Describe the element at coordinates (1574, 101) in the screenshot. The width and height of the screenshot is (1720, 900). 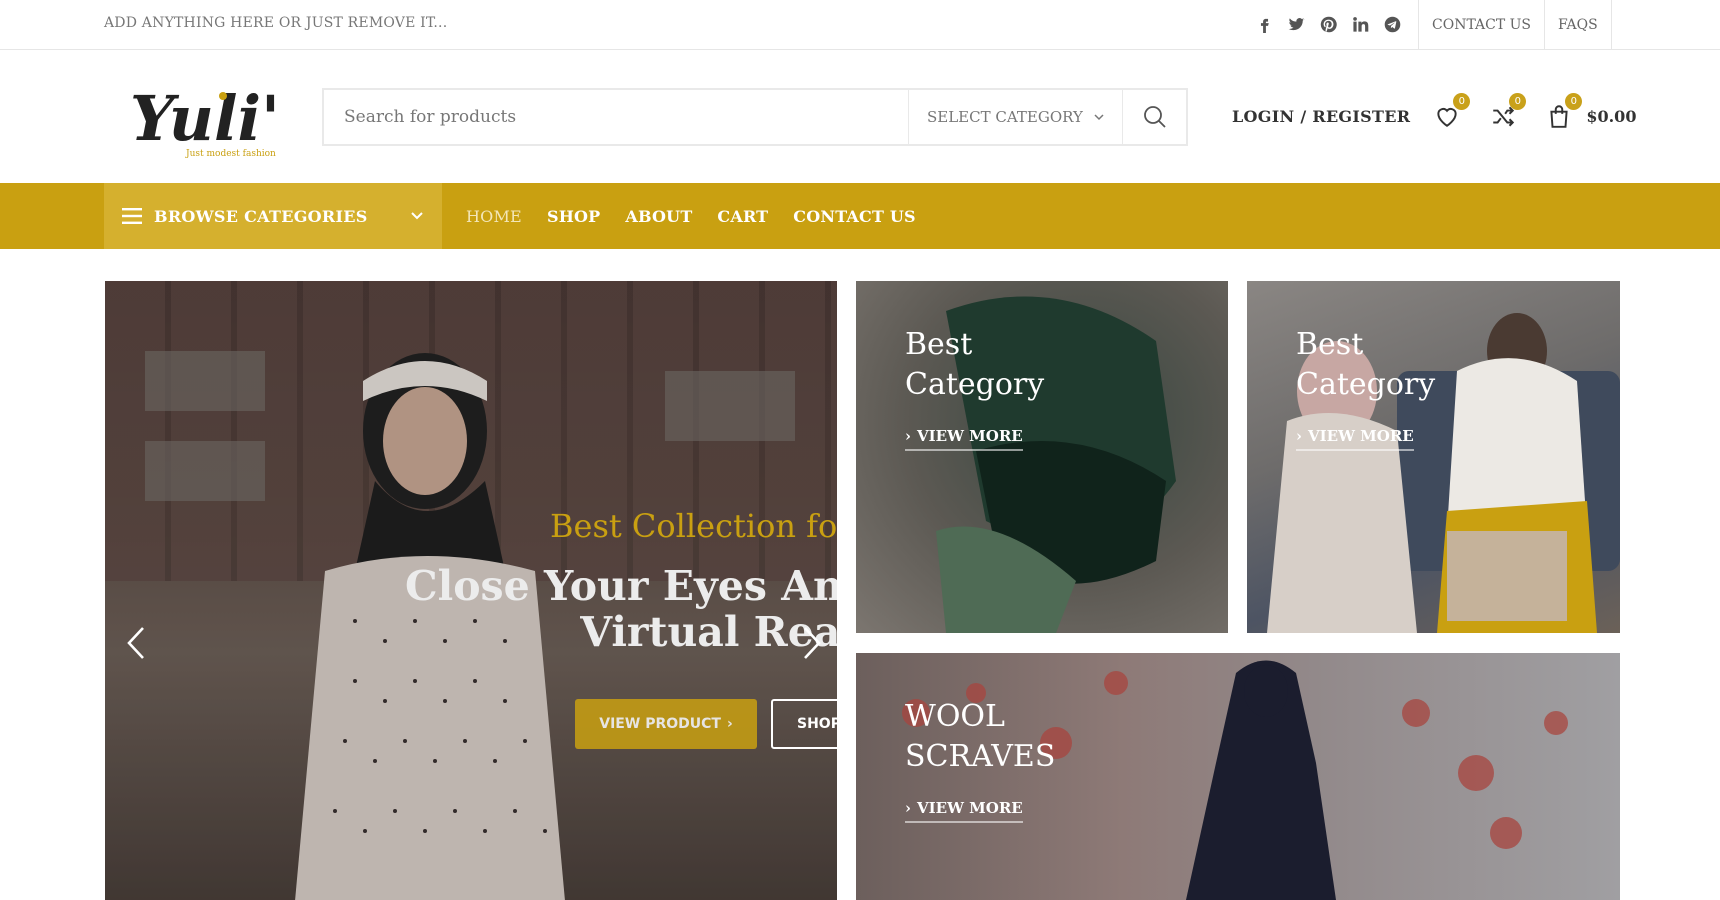
I see `cart-count-badge: 0` at that location.